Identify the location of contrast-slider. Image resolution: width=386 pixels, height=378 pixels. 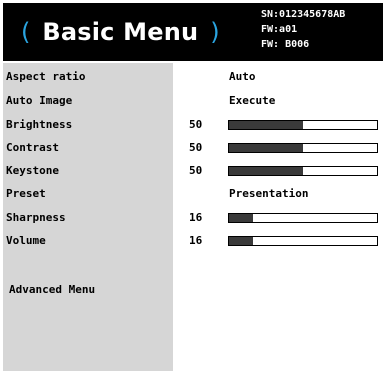
(303, 148).